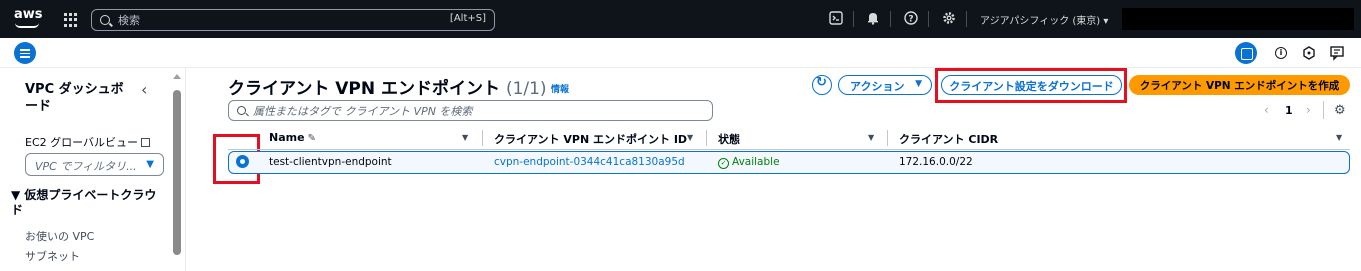 This screenshot has height=271, width=1361. I want to click on aws-smile-mark, so click(27, 25).